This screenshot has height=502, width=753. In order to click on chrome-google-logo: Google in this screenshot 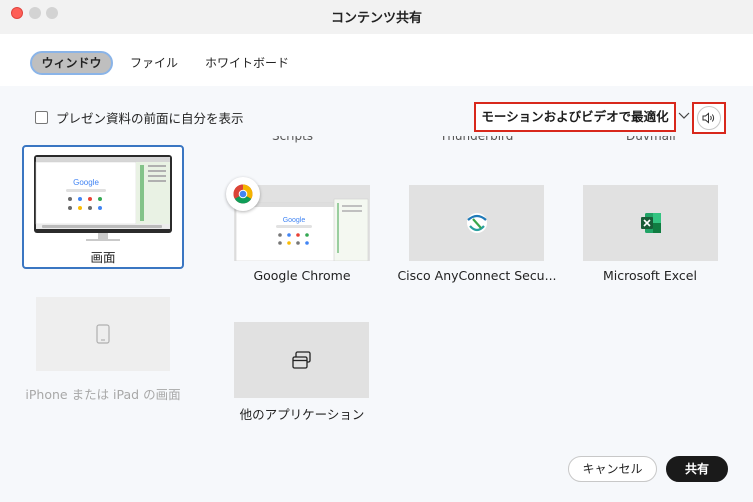, I will do `click(294, 220)`.